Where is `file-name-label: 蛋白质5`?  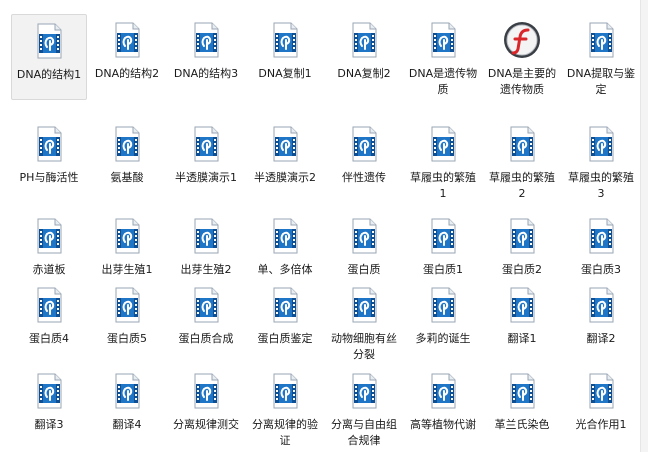 file-name-label: 蛋白质5 is located at coordinates (127, 338).